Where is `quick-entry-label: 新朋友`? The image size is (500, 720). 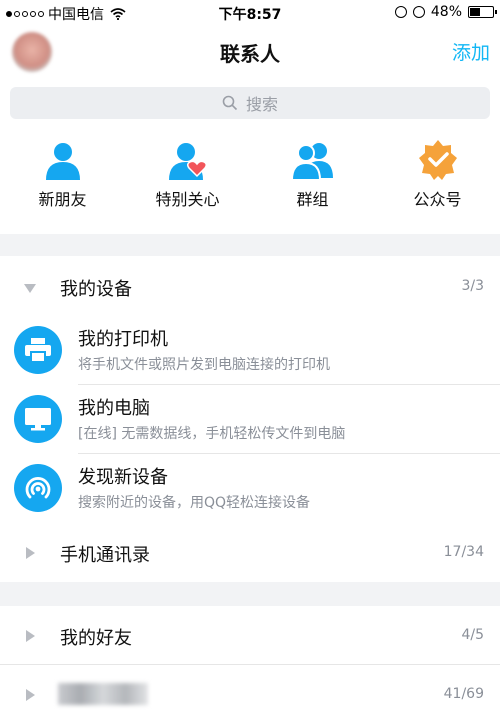 quick-entry-label: 新朋友 is located at coordinates (62, 199).